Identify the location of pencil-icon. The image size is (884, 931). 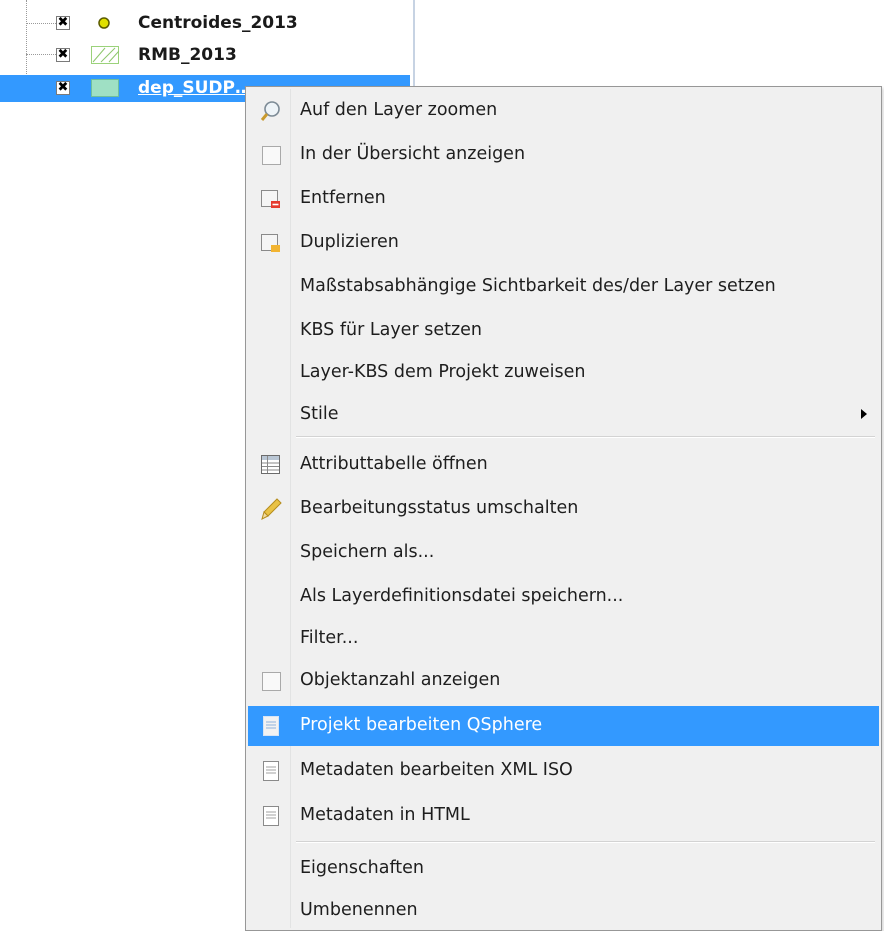
(271, 509).